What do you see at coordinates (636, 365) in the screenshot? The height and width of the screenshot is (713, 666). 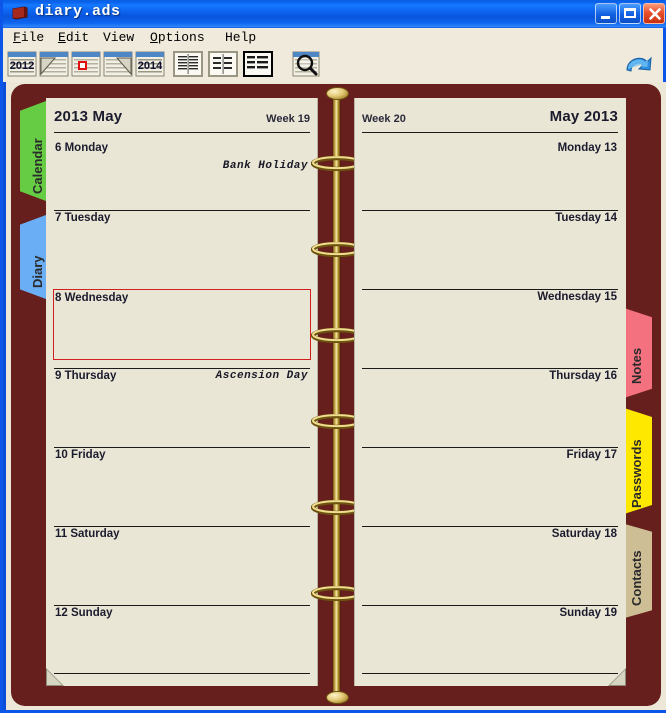 I see `tab-notes-label: Notes` at bounding box center [636, 365].